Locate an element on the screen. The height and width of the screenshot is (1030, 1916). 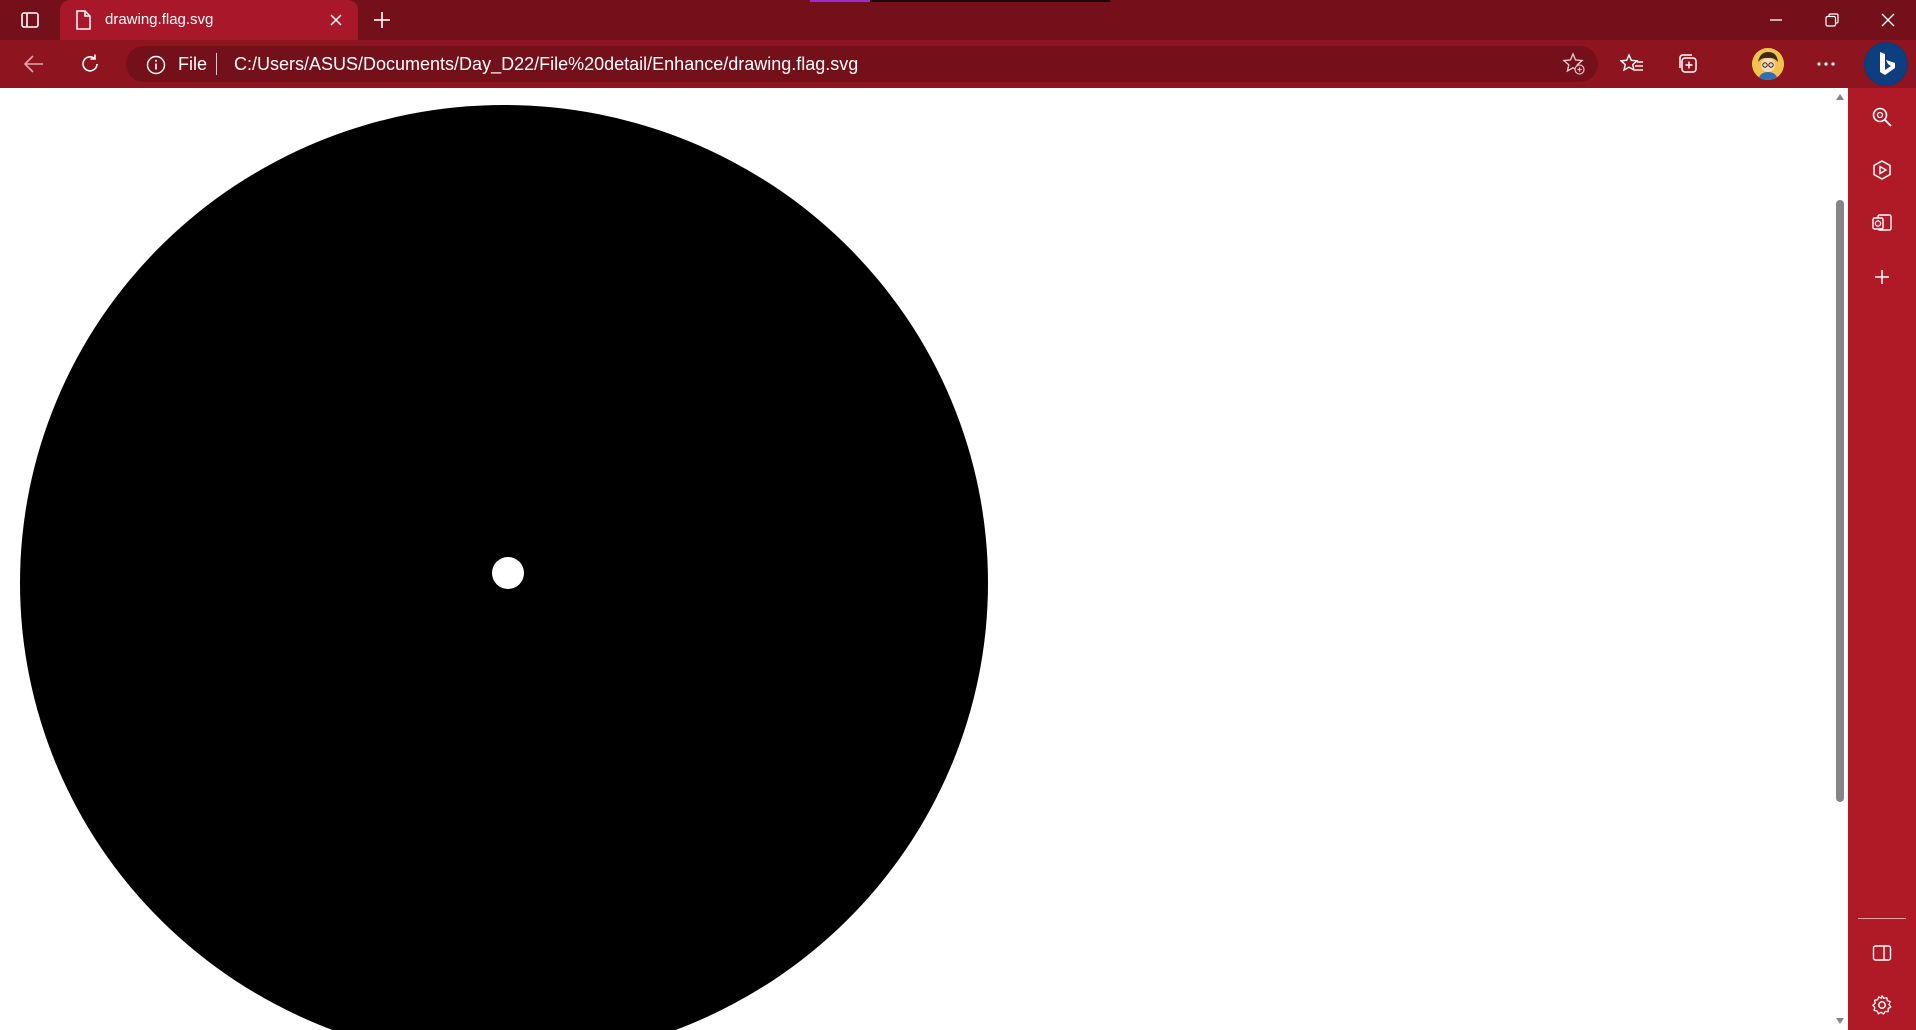
scroll-up-arrow-icon is located at coordinates (1840, 97).